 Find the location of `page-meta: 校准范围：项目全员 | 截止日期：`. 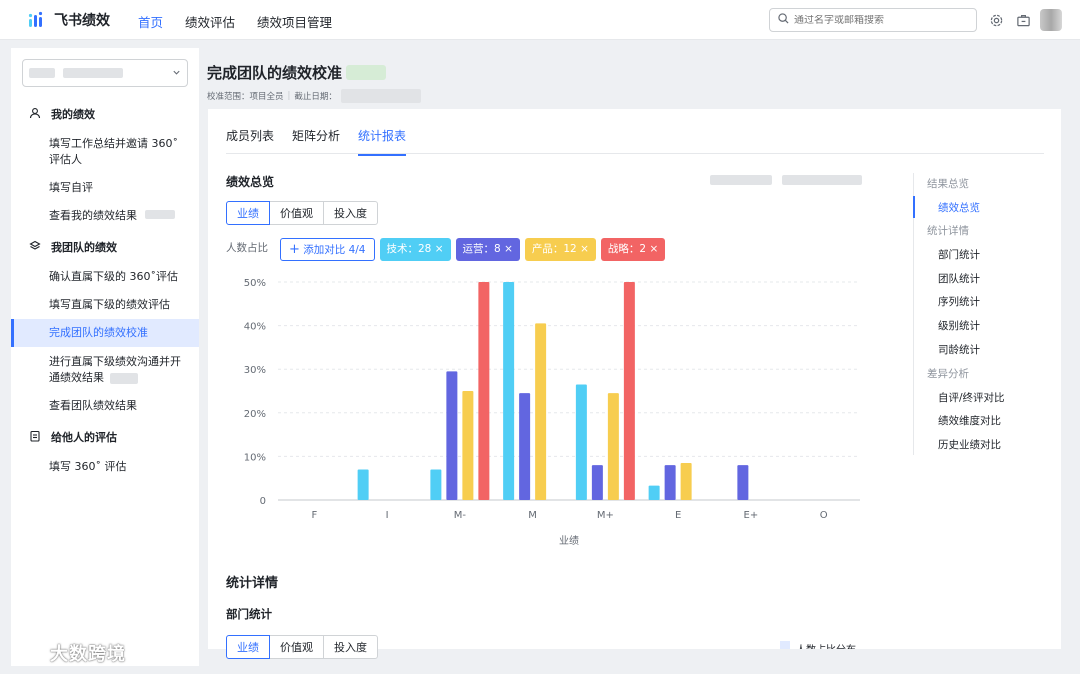

page-meta: 校准范围：项目全员 | 截止日期： is located at coordinates (314, 96).